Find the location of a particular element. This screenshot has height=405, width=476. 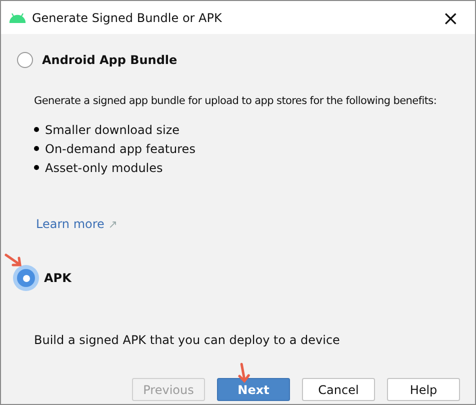

option-label: Android App Bundle is located at coordinates (110, 60).